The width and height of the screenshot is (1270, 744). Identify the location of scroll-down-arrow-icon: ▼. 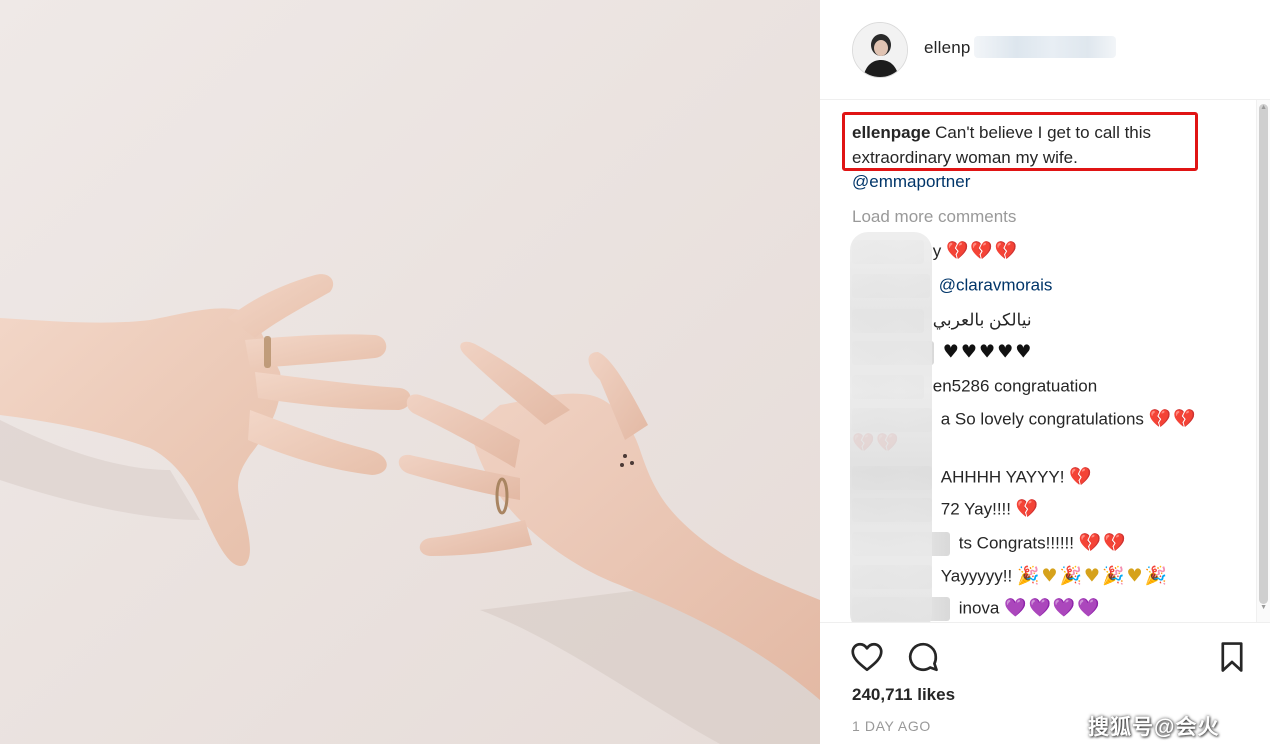
(1263, 607).